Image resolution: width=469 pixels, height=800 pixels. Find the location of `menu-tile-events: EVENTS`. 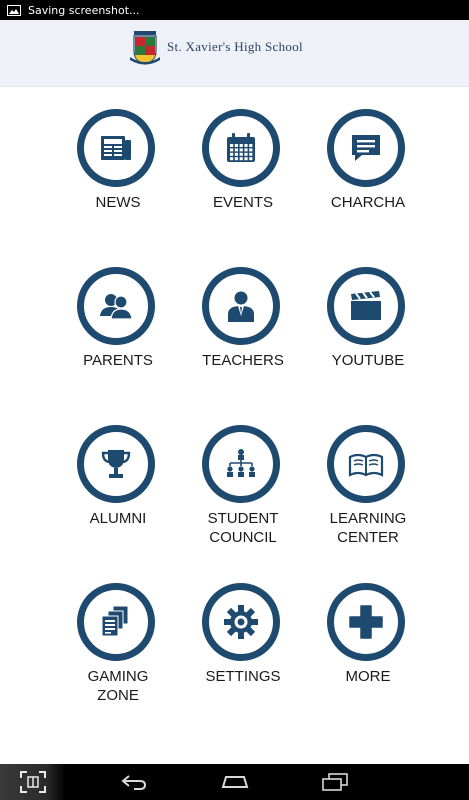

menu-tile-events: EVENTS is located at coordinates (243, 184).